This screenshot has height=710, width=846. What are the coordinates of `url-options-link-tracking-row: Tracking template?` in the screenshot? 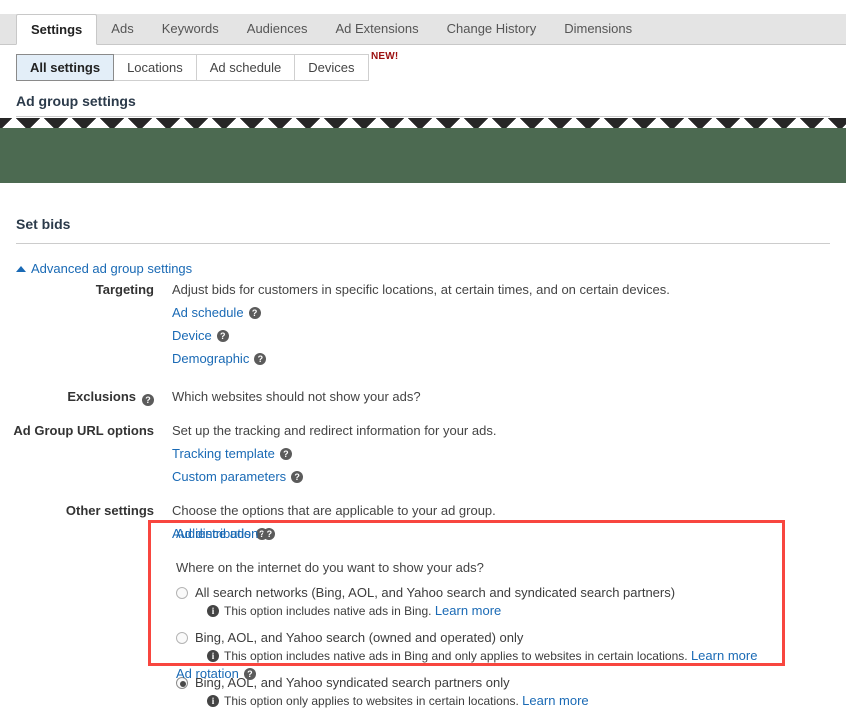 It's located at (509, 453).